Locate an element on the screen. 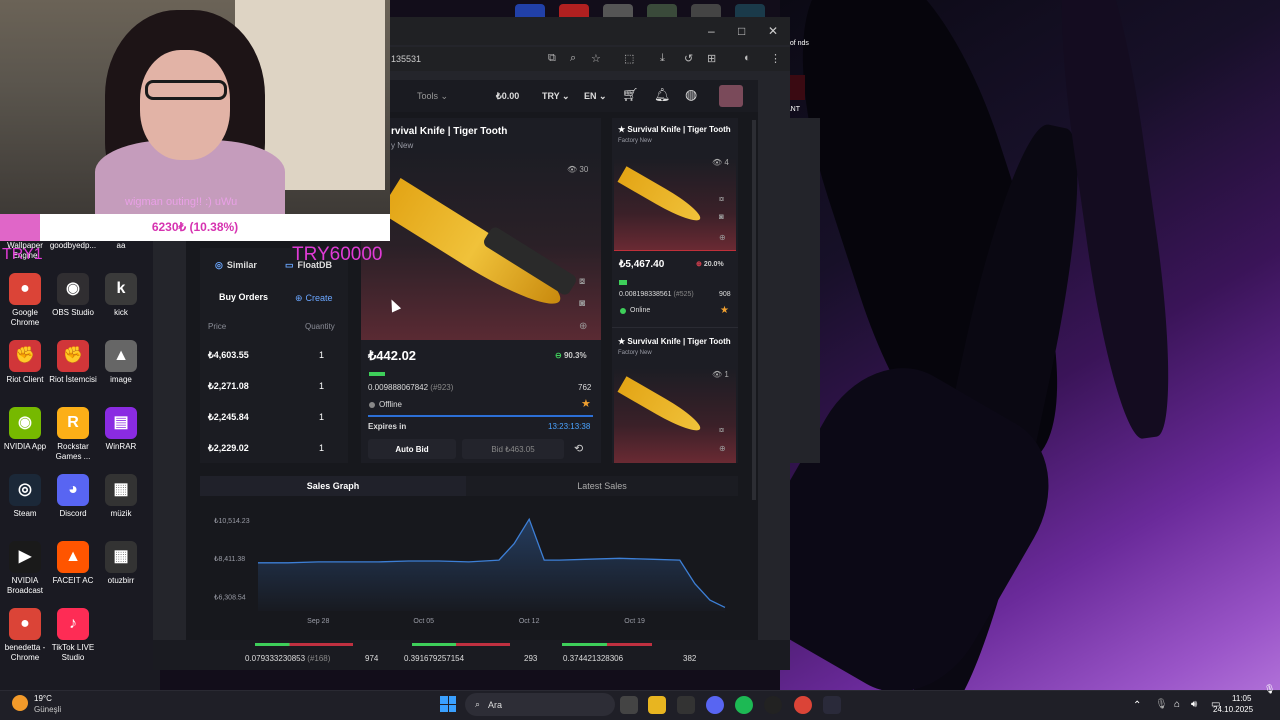  currency-label: TRY is located at coordinates (551, 96).